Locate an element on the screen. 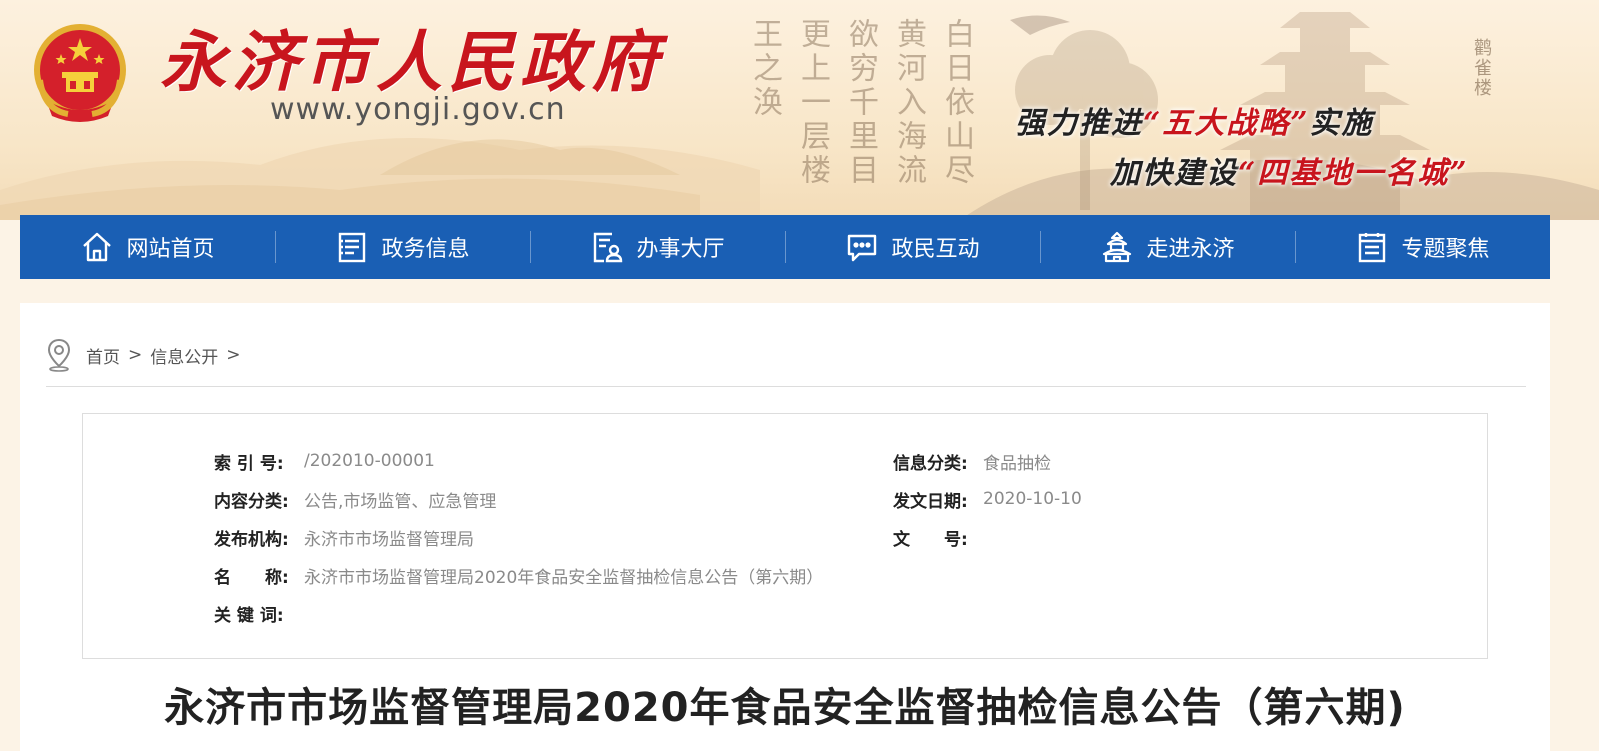 This screenshot has height=751, width=1599. nav-item-home: 网站首页 is located at coordinates (147, 247).